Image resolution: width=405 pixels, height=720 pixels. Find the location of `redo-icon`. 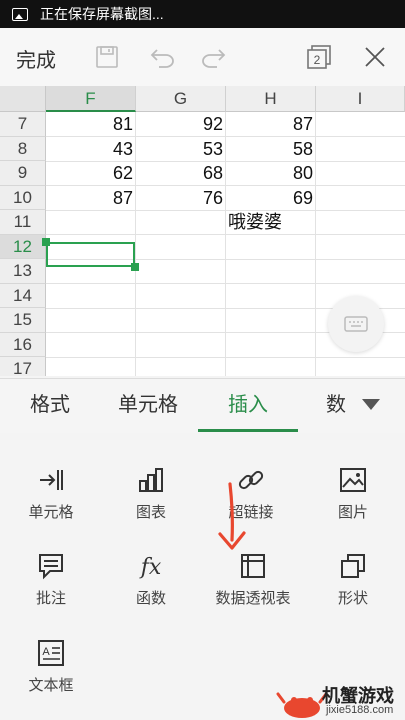

redo-icon is located at coordinates (213, 57).